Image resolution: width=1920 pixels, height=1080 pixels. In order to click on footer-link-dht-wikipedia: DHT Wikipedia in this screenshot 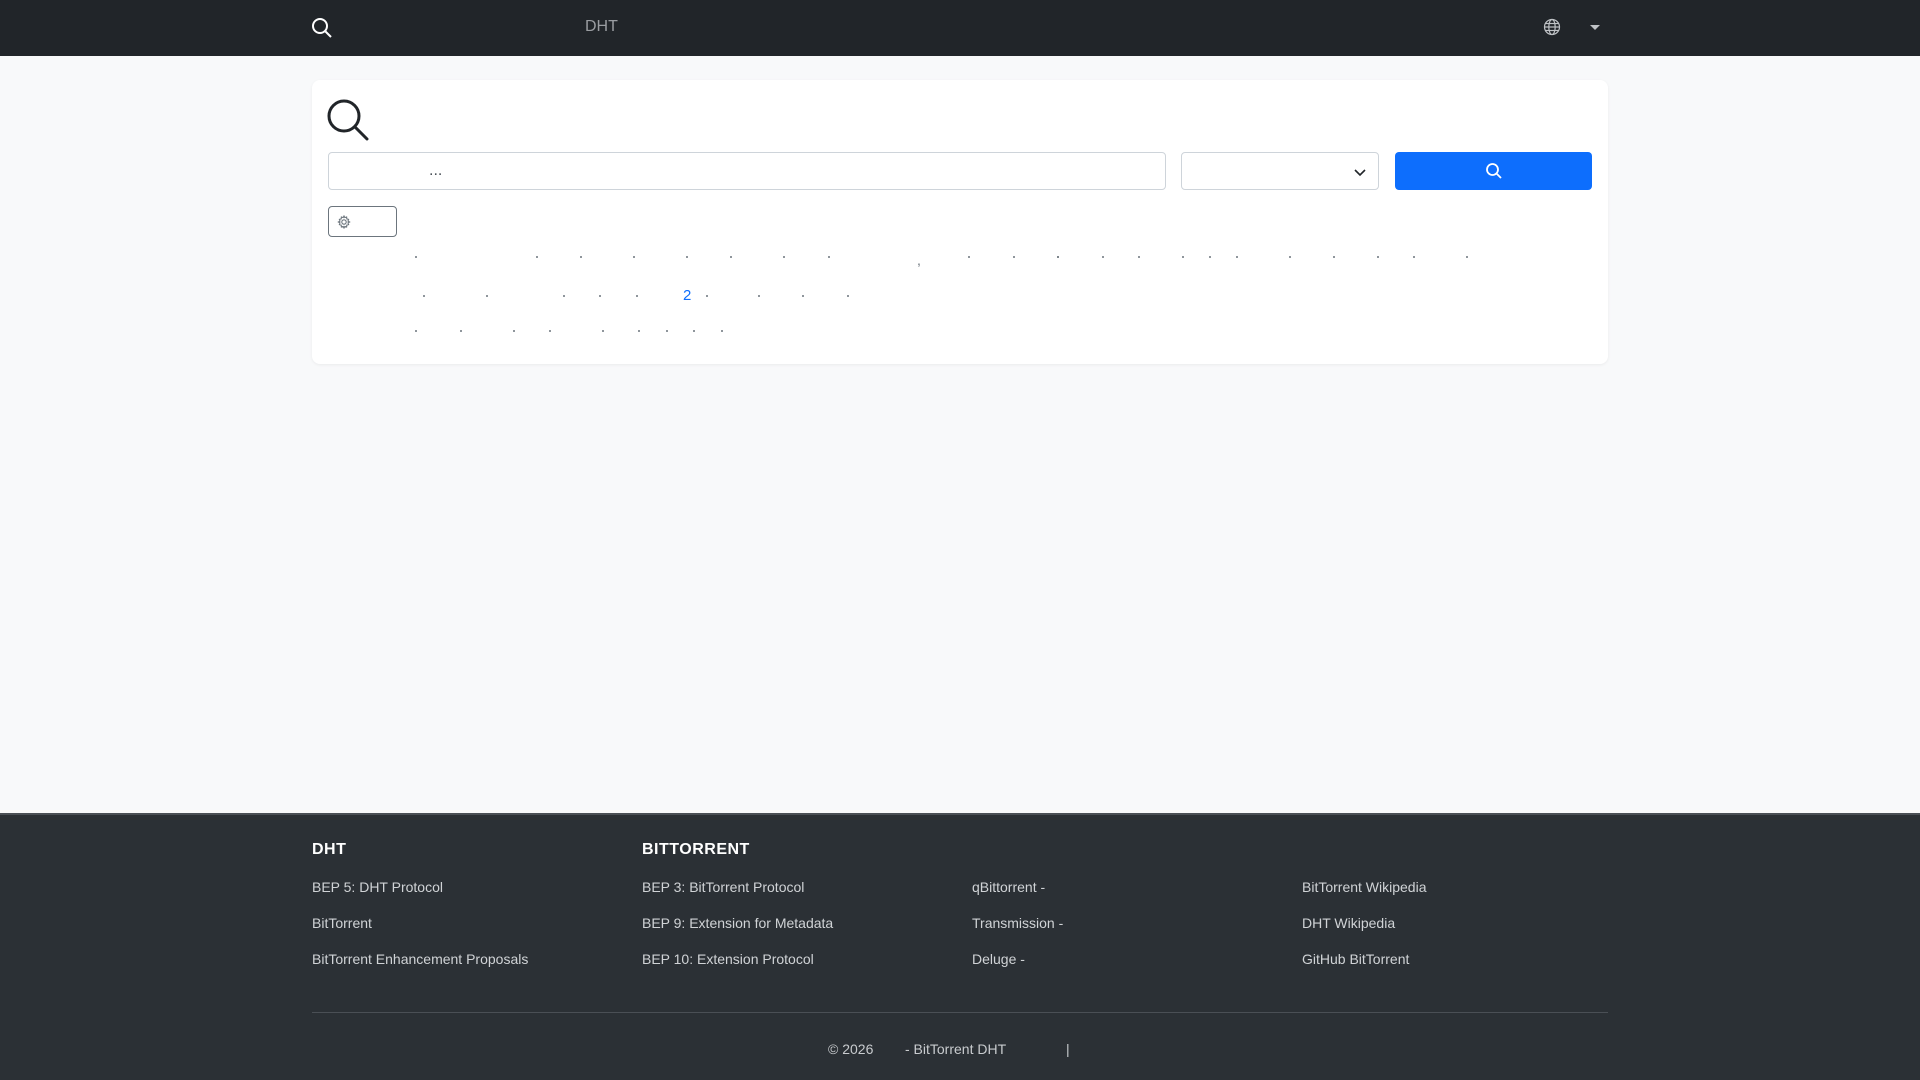, I will do `click(1348, 923)`.